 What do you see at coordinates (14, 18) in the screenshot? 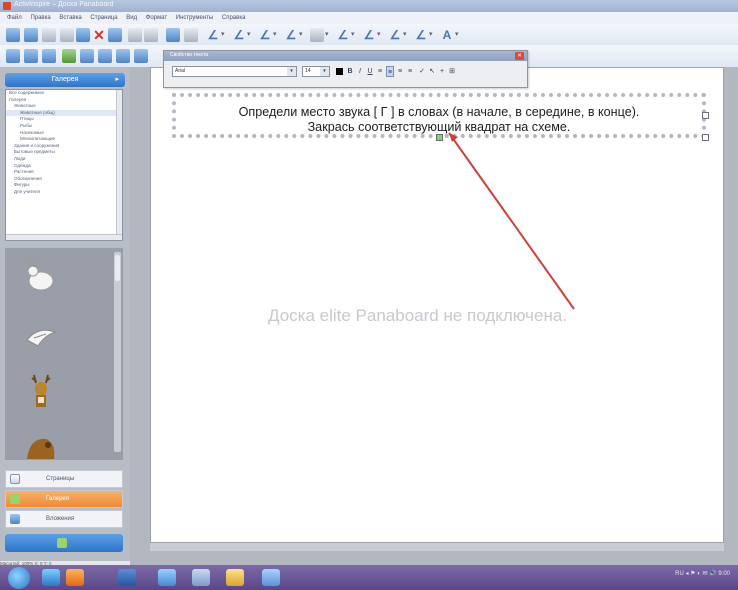
I see `menu-file: Файл` at bounding box center [14, 18].